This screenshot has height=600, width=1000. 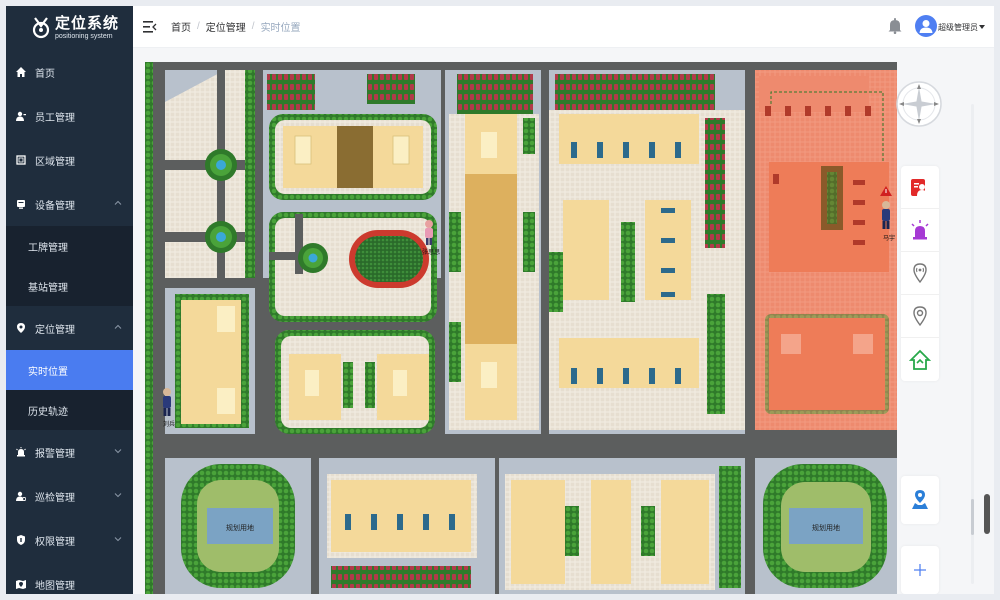 I want to click on sidebar-item-device: 设备管理, so click(x=69, y=204).